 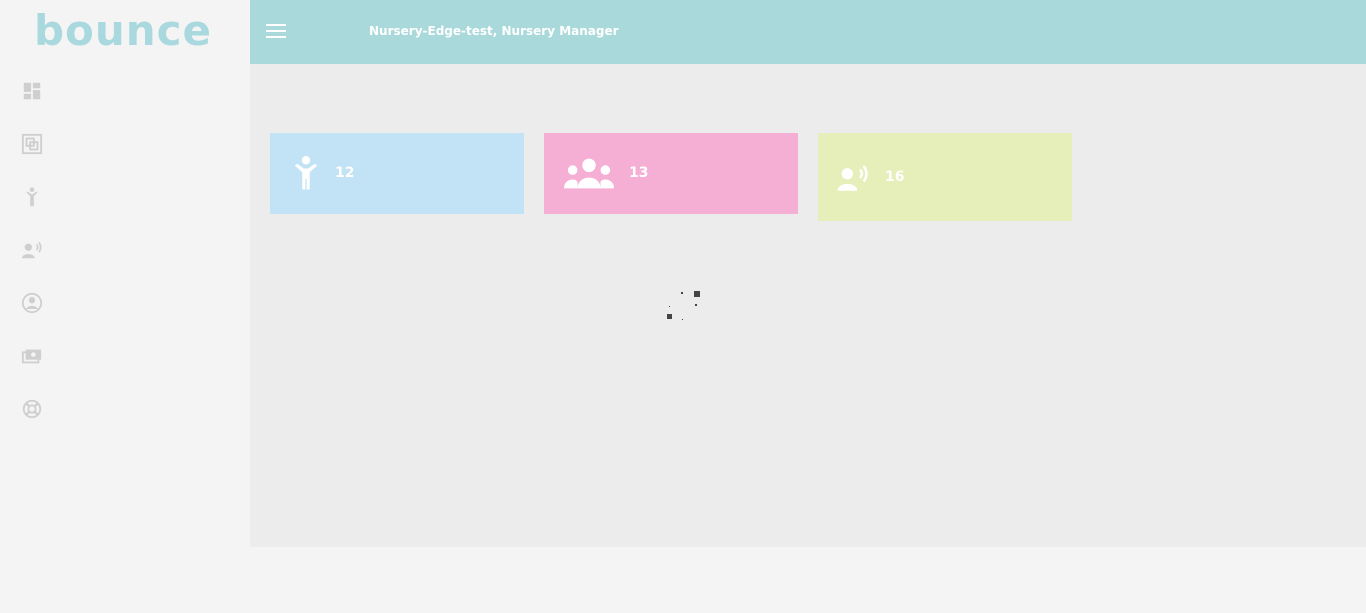 I want to click on page-title: Nursery-Edge-test, Nursery Manager, so click(x=494, y=31).